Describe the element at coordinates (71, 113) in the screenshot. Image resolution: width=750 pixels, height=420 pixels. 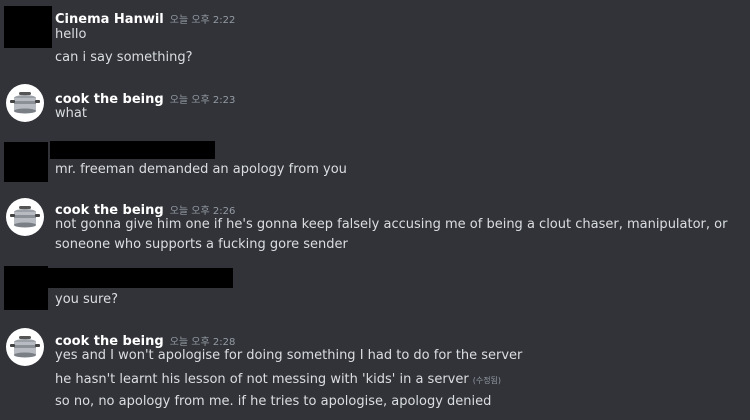
I see `message-text: what` at that location.